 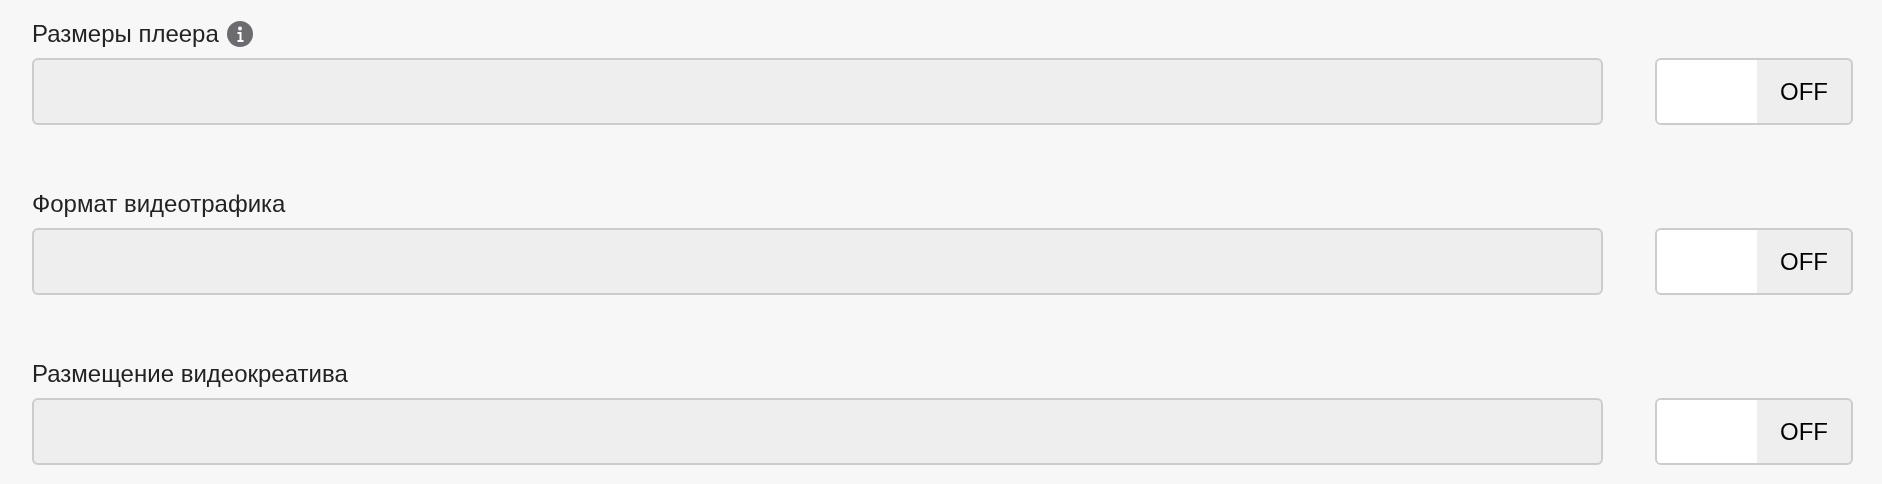 What do you see at coordinates (190, 374) in the screenshot?
I see `field-label: Размещение видеокреатива` at bounding box center [190, 374].